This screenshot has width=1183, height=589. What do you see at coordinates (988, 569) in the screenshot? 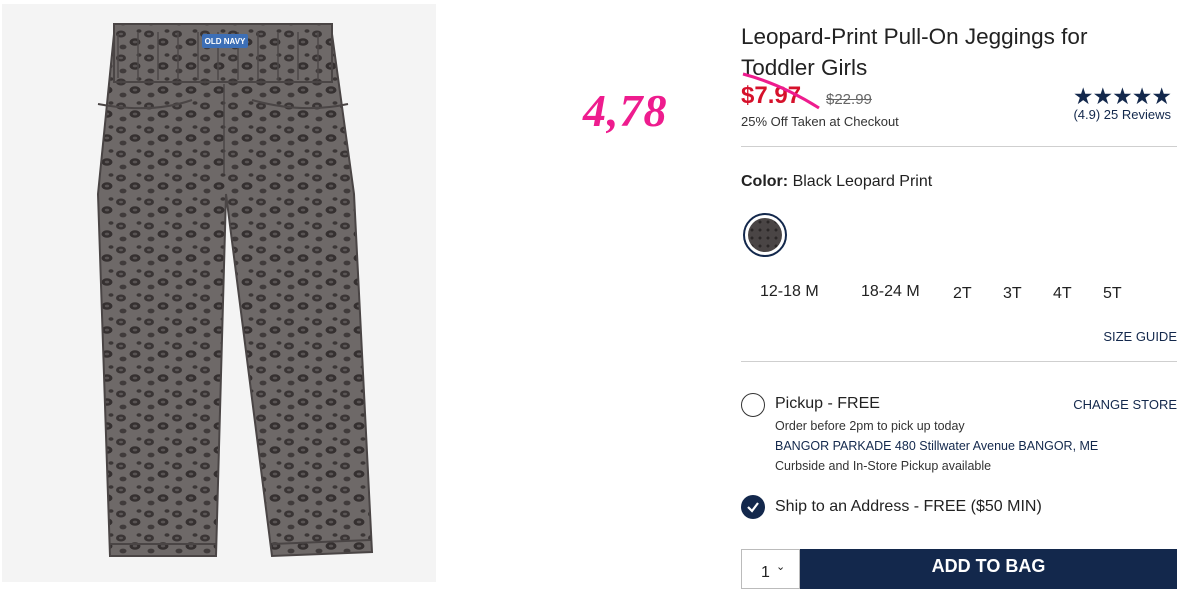
I see `add-to-bag-button: ADD TO BAG` at bounding box center [988, 569].